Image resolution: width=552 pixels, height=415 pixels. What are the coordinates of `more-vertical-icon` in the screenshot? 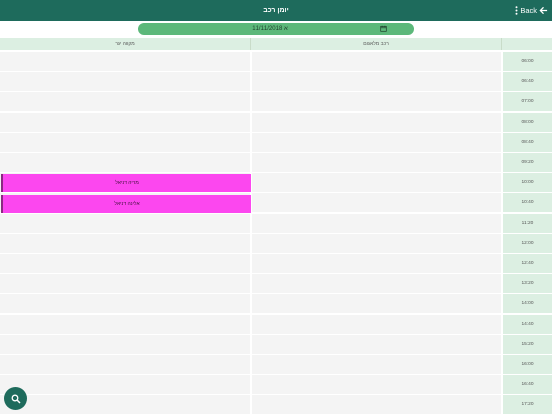 It's located at (516, 10).